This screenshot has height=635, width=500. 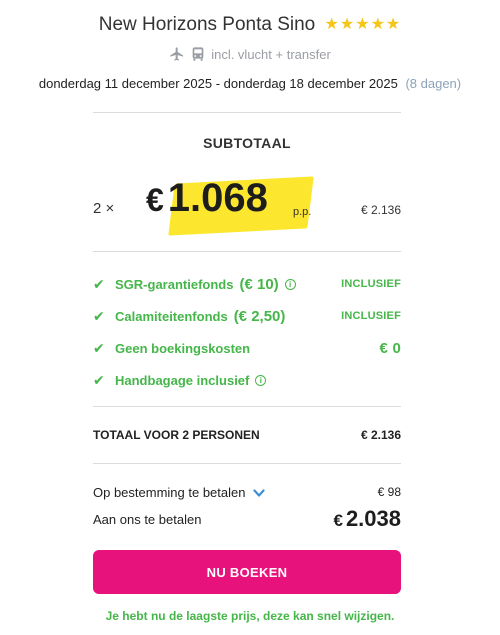 What do you see at coordinates (174, 284) in the screenshot?
I see `inclusion-label: SGR-garantiefonds` at bounding box center [174, 284].